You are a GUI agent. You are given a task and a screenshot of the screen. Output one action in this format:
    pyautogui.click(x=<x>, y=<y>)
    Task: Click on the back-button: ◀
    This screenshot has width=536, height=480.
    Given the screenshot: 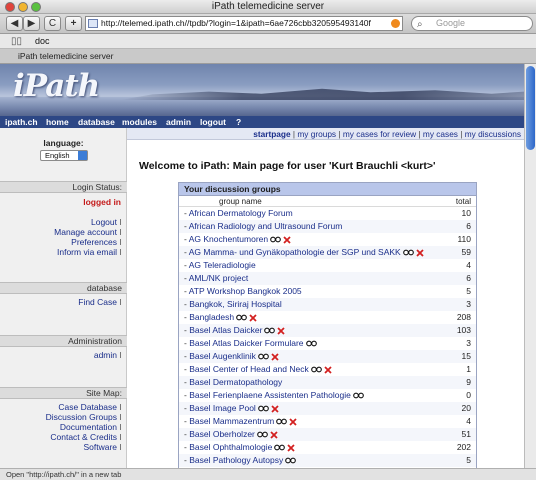 What is the action you would take?
    pyautogui.click(x=14, y=23)
    